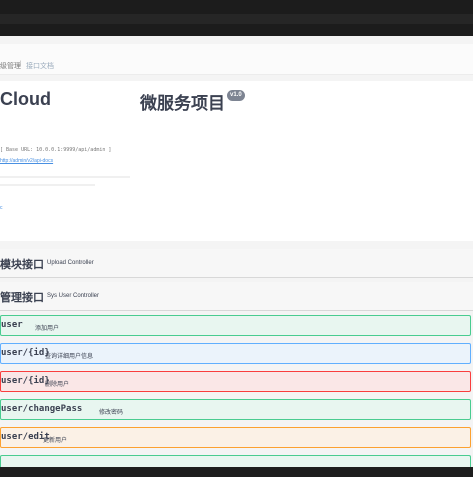 The width and height of the screenshot is (473, 477). Describe the element at coordinates (55, 441) in the screenshot. I see `operation-summary: 更新用户` at that location.